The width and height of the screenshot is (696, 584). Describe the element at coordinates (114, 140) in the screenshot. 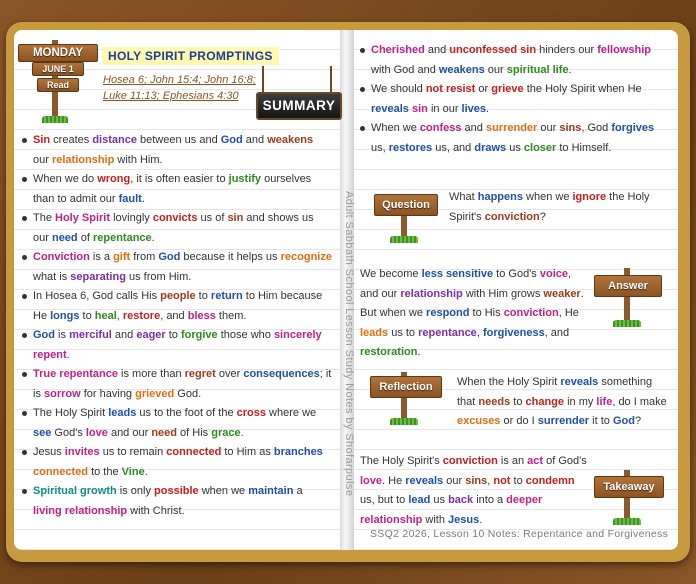

I see `highlighted-word: distance` at that location.